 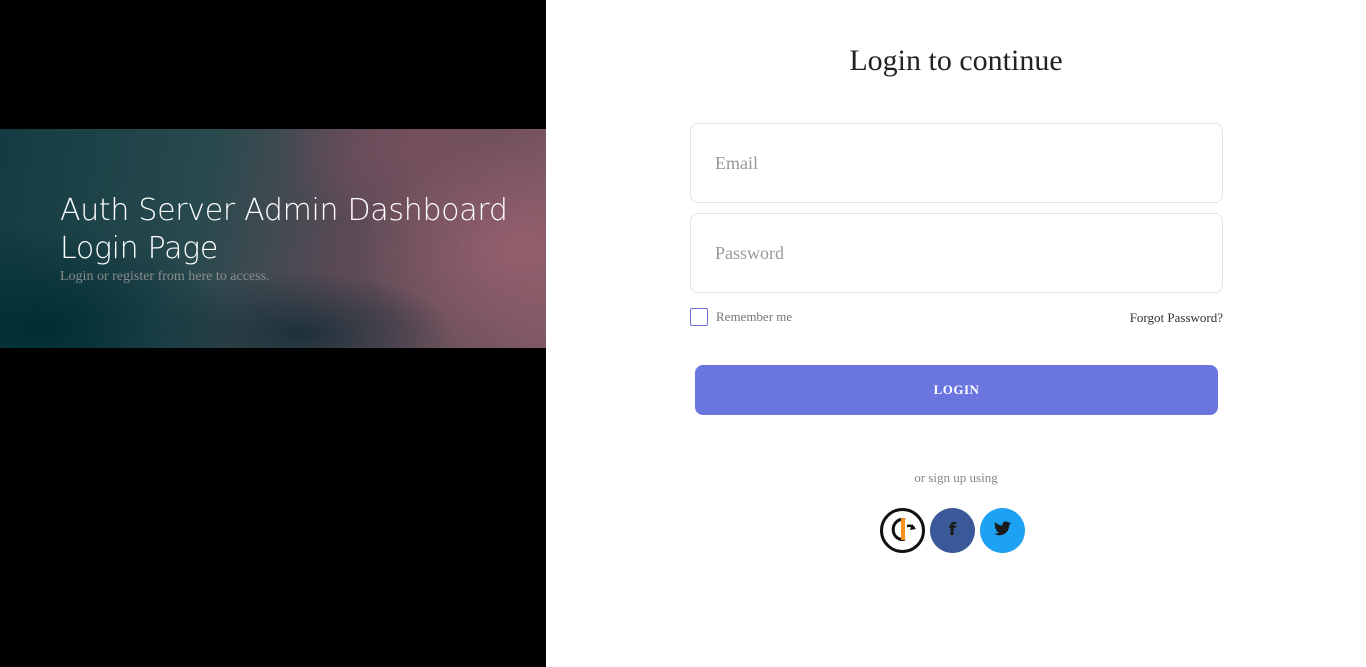 What do you see at coordinates (1176, 318) in the screenshot?
I see `forgot-password-link: Forgot Password?` at bounding box center [1176, 318].